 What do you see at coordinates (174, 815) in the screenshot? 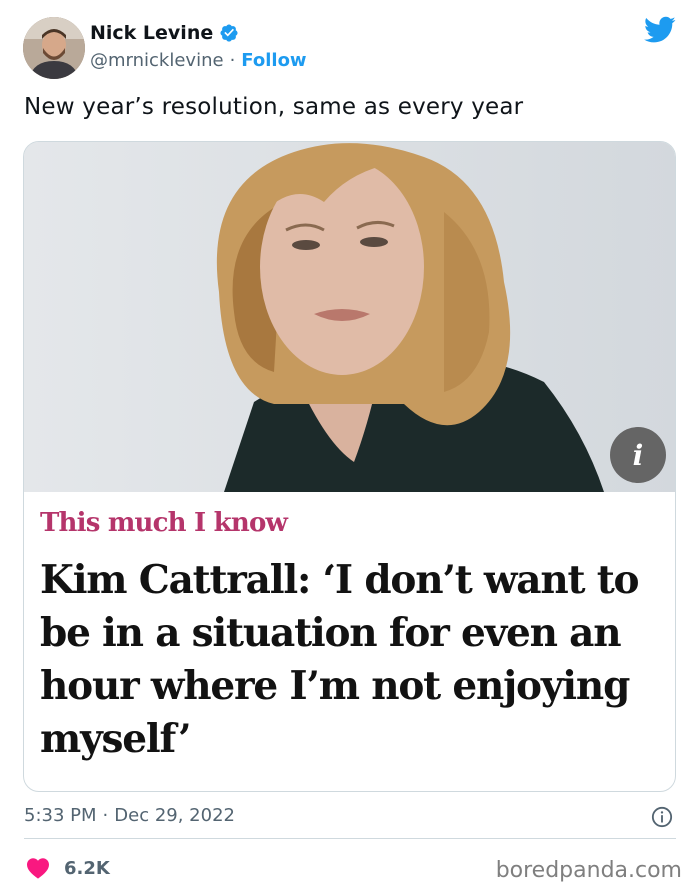
I see `tweet-date: Dec 29, 2022` at bounding box center [174, 815].